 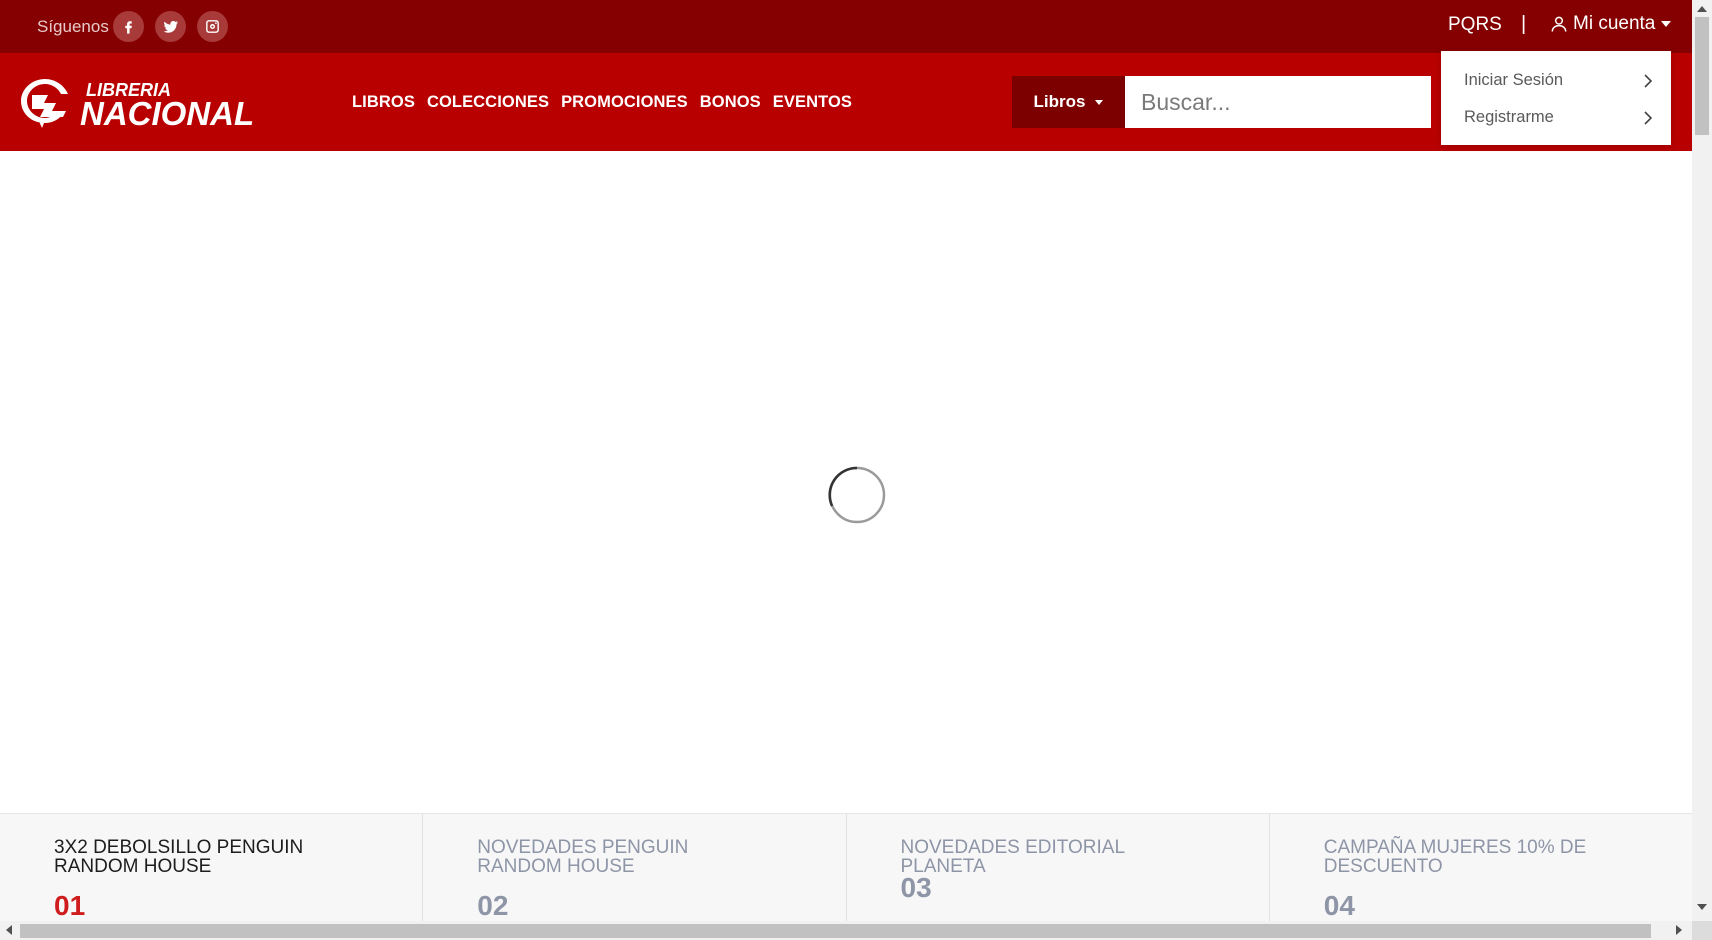 What do you see at coordinates (1059, 101) in the screenshot?
I see `category-label: Libros` at bounding box center [1059, 101].